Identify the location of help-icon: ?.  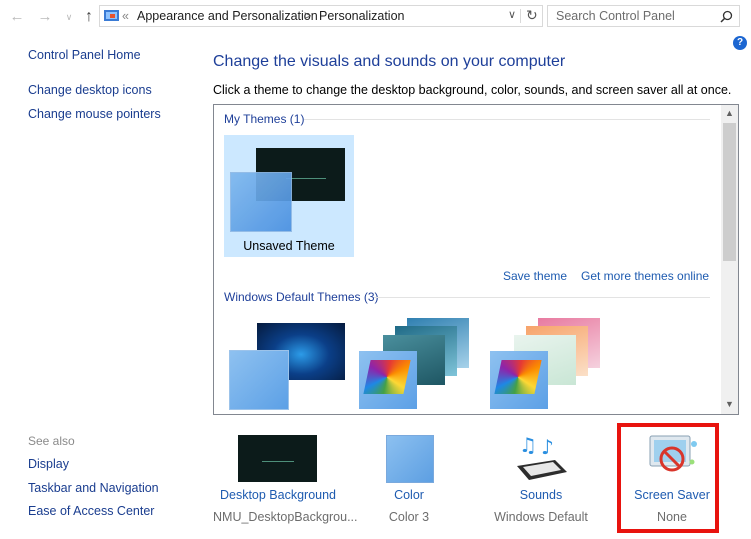
(740, 43).